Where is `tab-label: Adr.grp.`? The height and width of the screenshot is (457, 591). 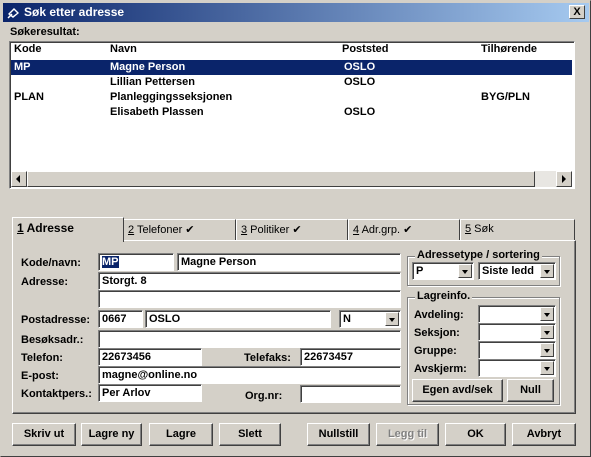
tab-label: Adr.grp. is located at coordinates (381, 230).